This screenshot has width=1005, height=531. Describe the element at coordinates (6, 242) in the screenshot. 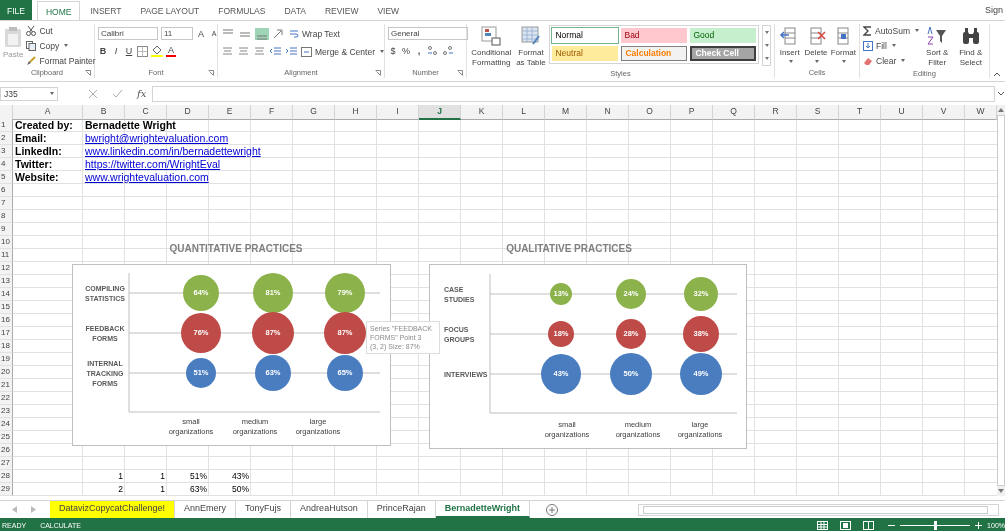

I see `row-number: 10` at that location.